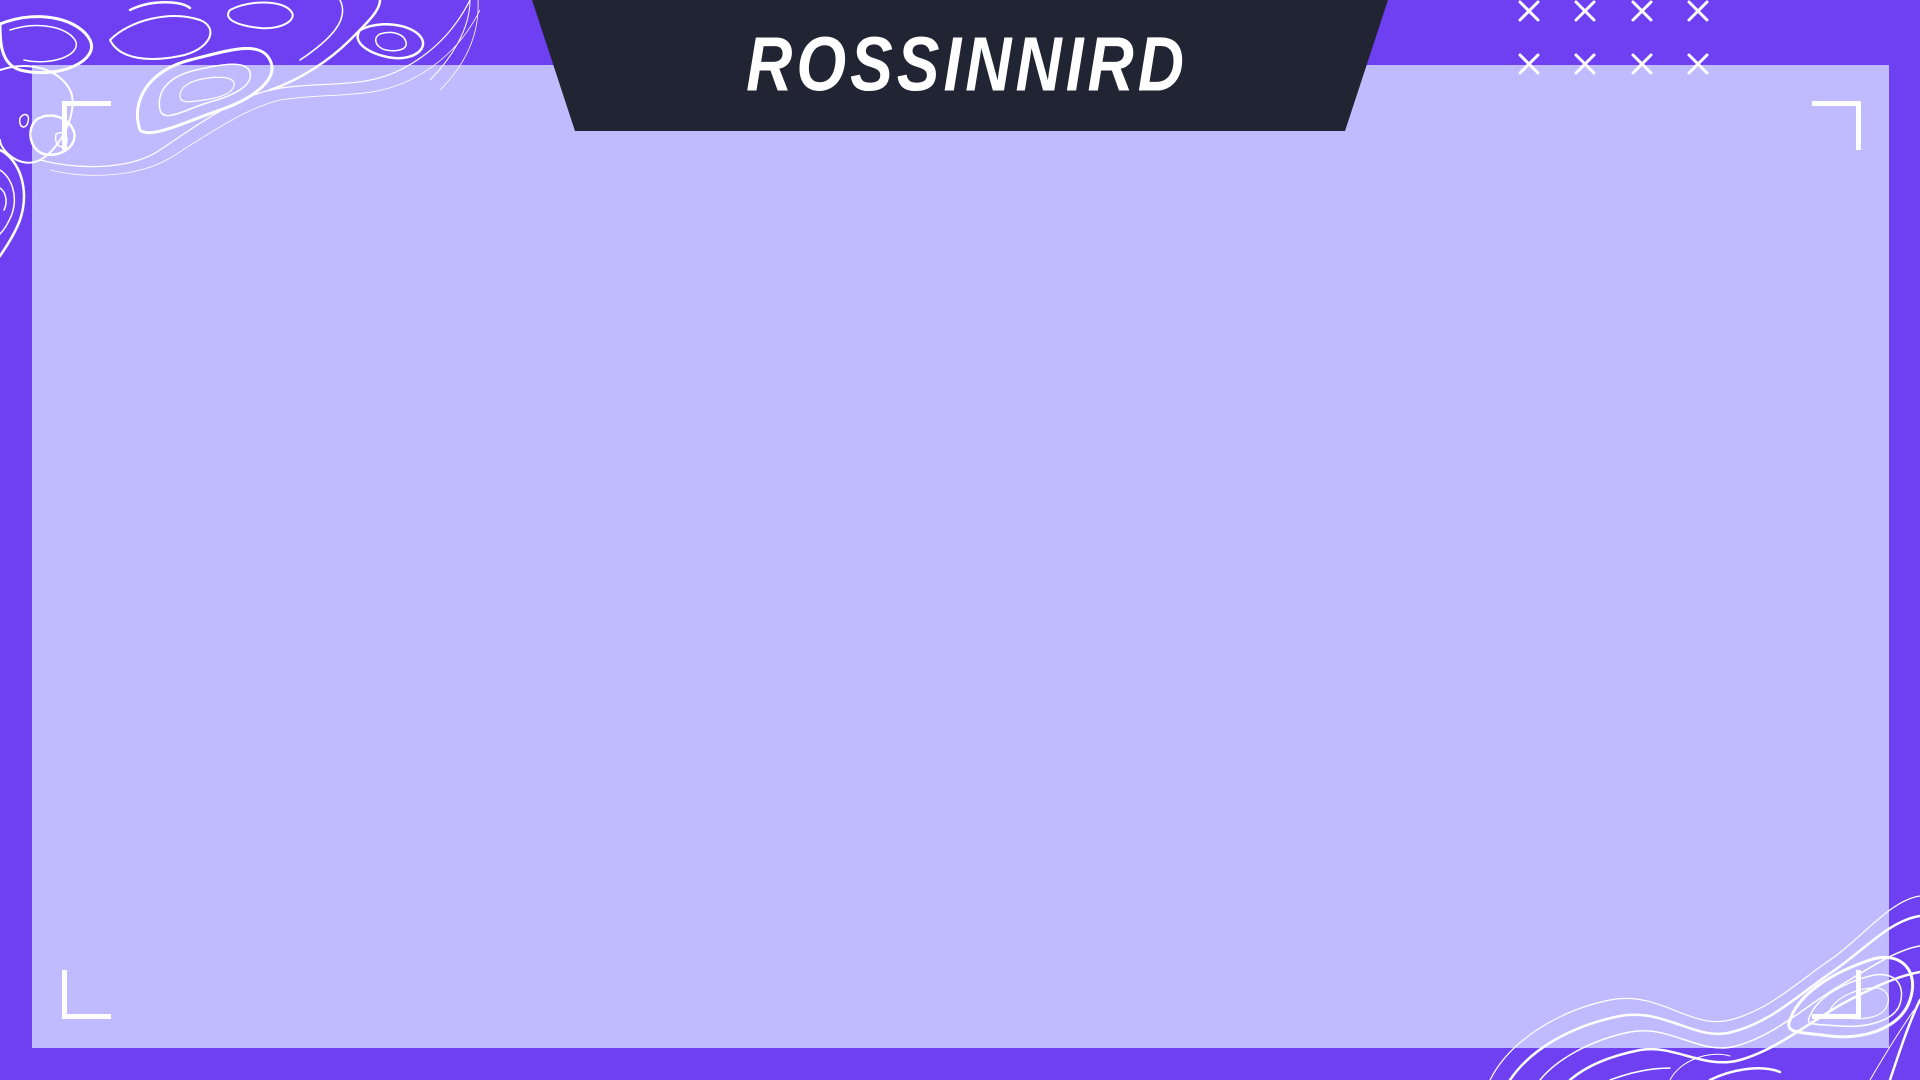 Image resolution: width=1920 pixels, height=1080 pixels. Describe the element at coordinates (86, 994) in the screenshot. I see `corner-bracket-icon-bottom-left` at that location.